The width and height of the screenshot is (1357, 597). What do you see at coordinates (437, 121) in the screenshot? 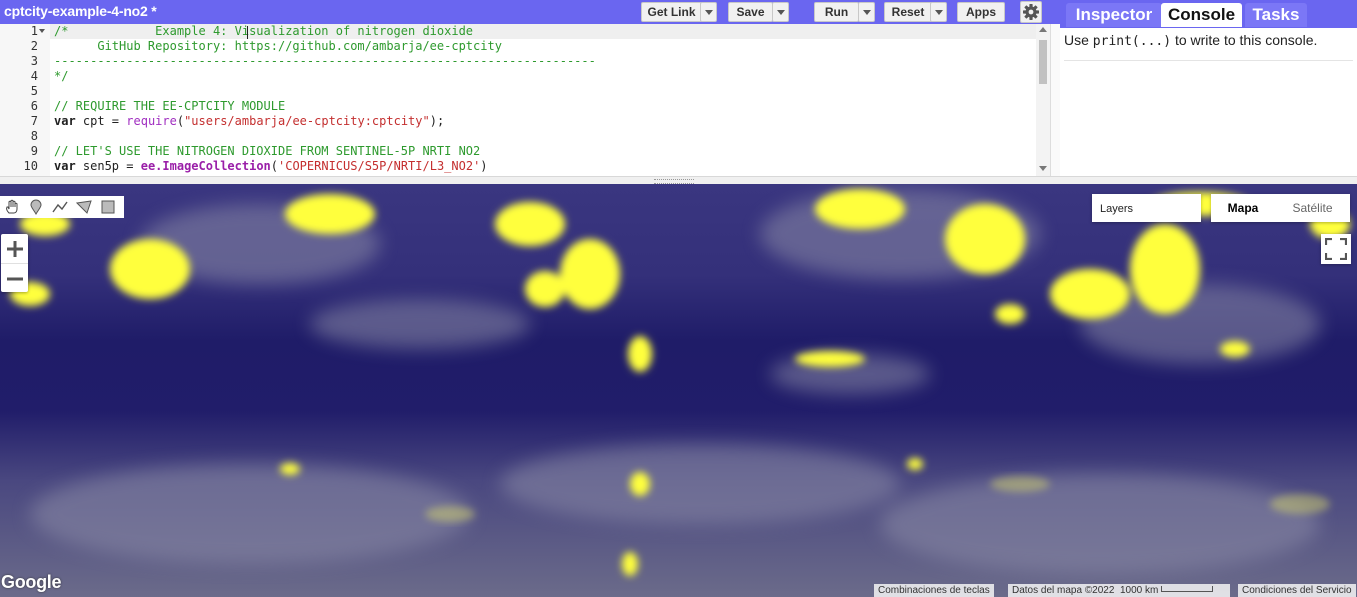
I see `code-token: );` at bounding box center [437, 121].